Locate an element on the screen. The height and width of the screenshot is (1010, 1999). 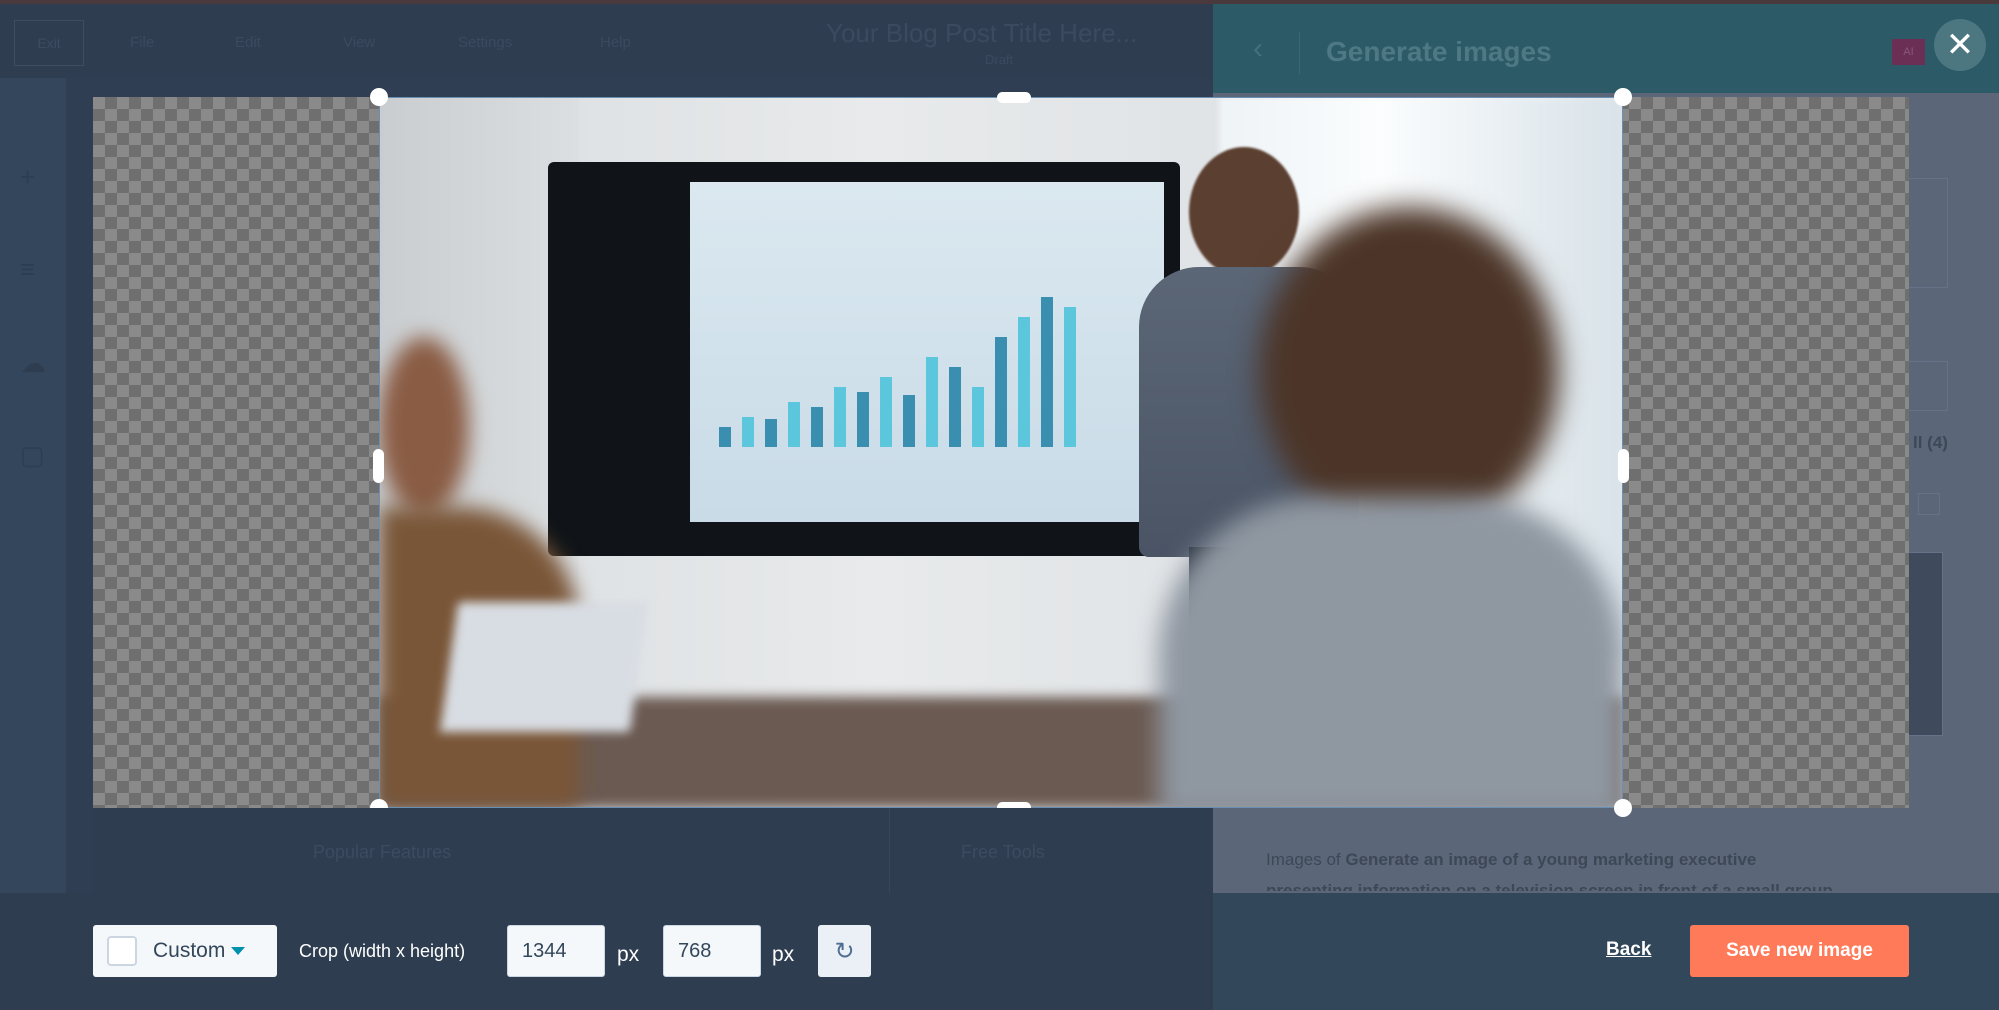
menu-view: View is located at coordinates (359, 42).